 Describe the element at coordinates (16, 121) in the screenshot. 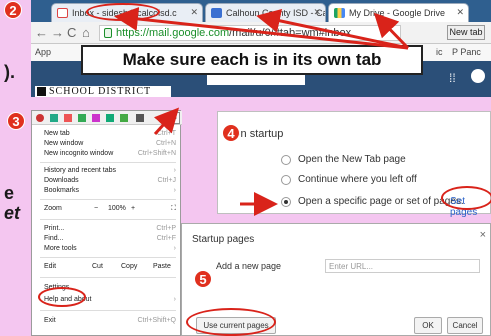

I see `step-badge: 3` at that location.